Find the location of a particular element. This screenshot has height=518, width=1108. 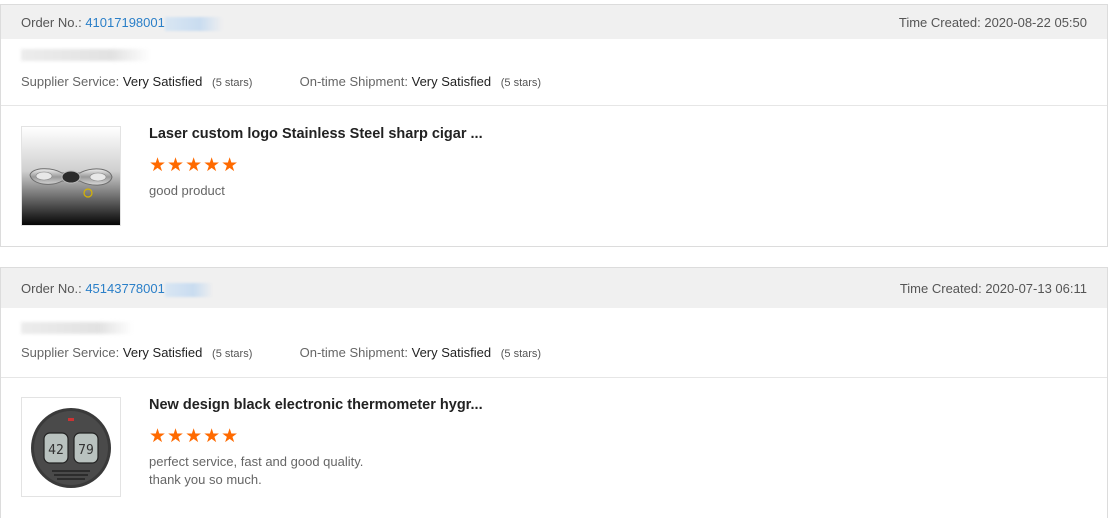

review-text: good product is located at coordinates (187, 190).